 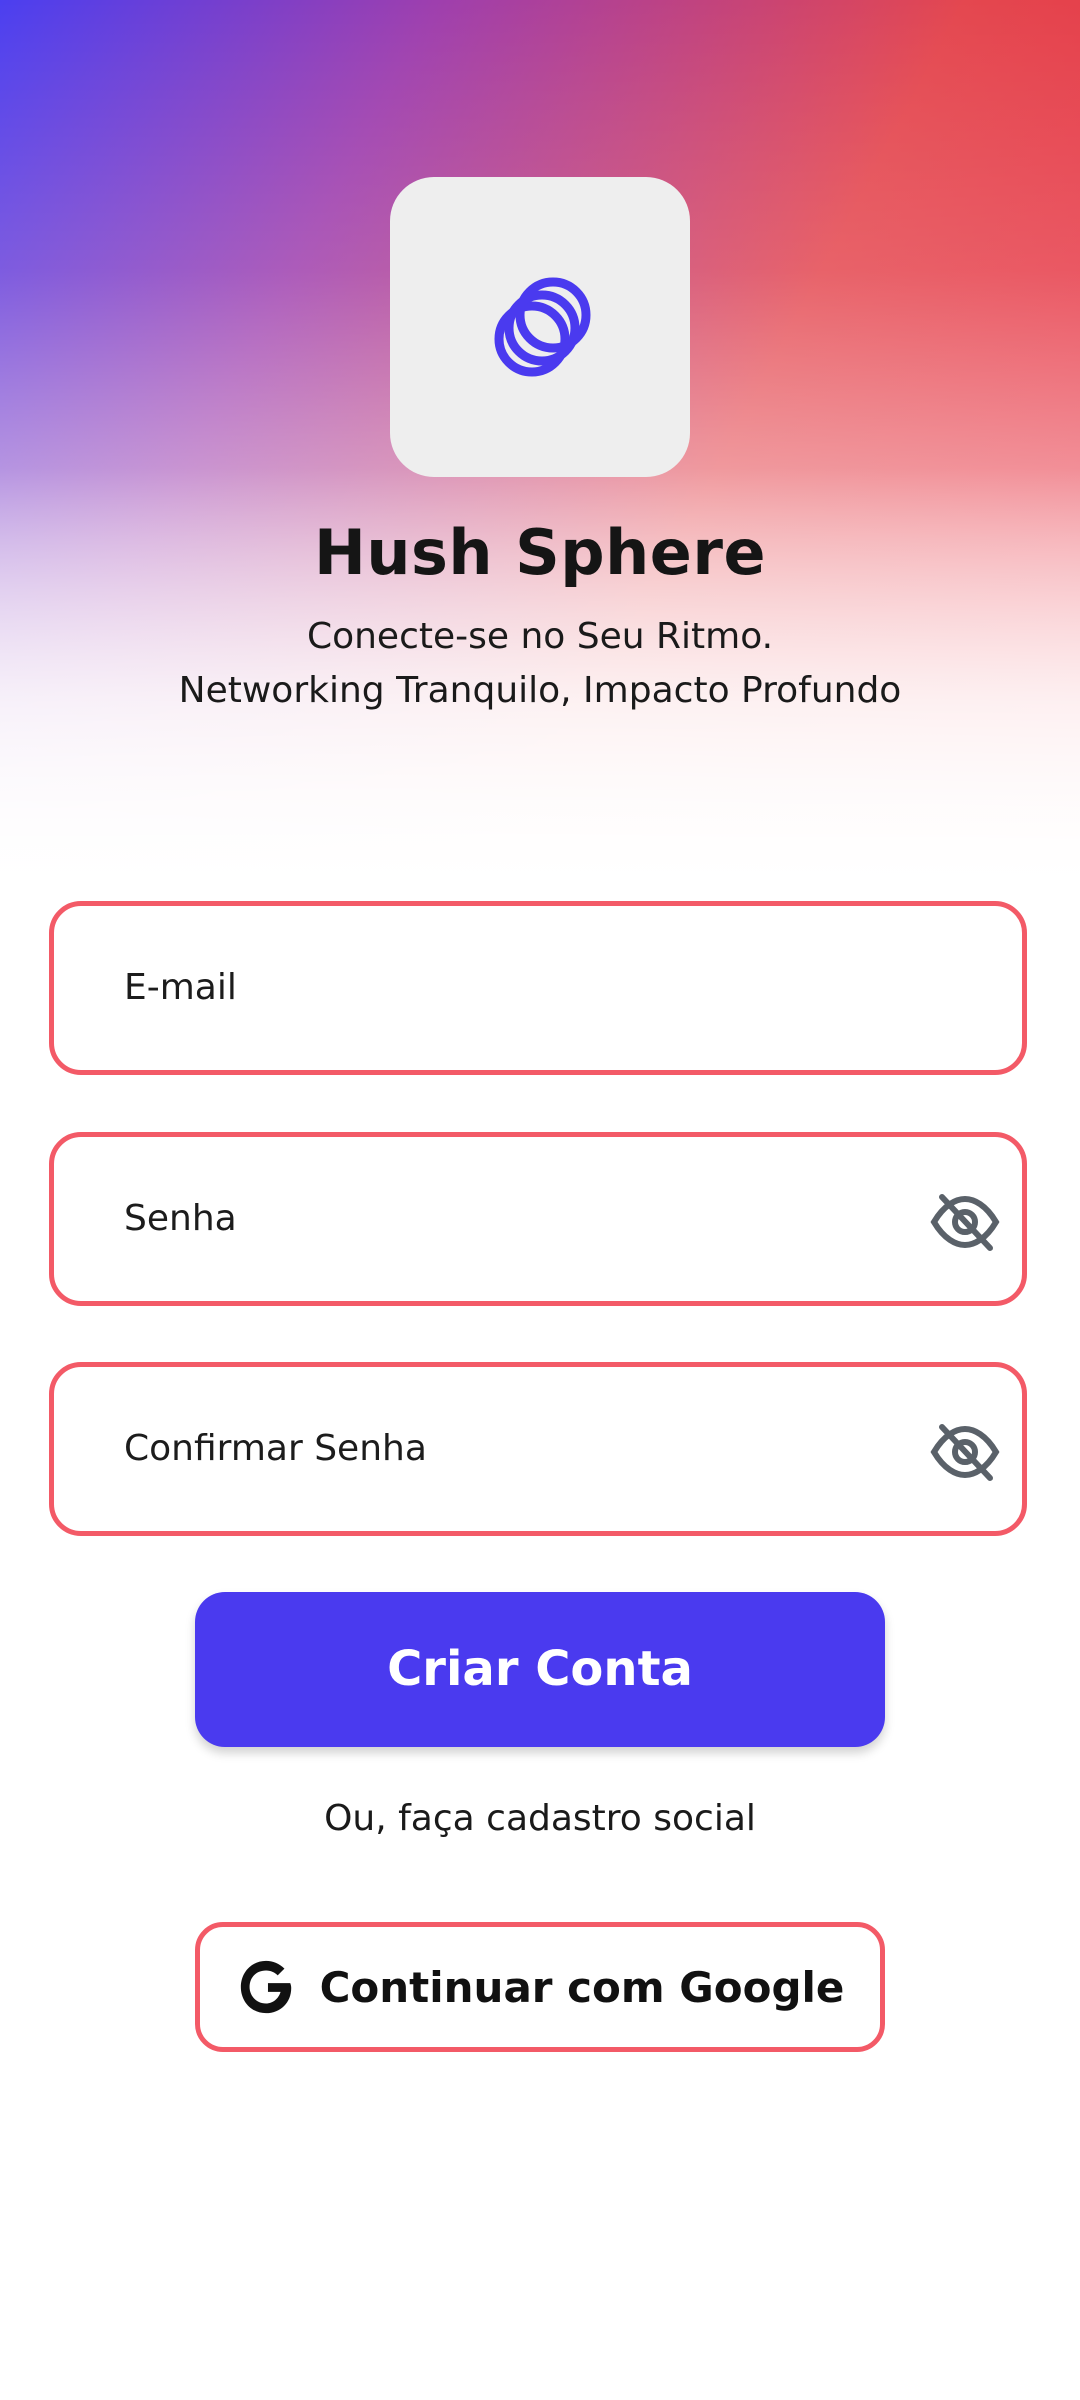 What do you see at coordinates (540, 690) in the screenshot?
I see `tagline-line-2: Networking Tranquilo, Impacto Profundo` at bounding box center [540, 690].